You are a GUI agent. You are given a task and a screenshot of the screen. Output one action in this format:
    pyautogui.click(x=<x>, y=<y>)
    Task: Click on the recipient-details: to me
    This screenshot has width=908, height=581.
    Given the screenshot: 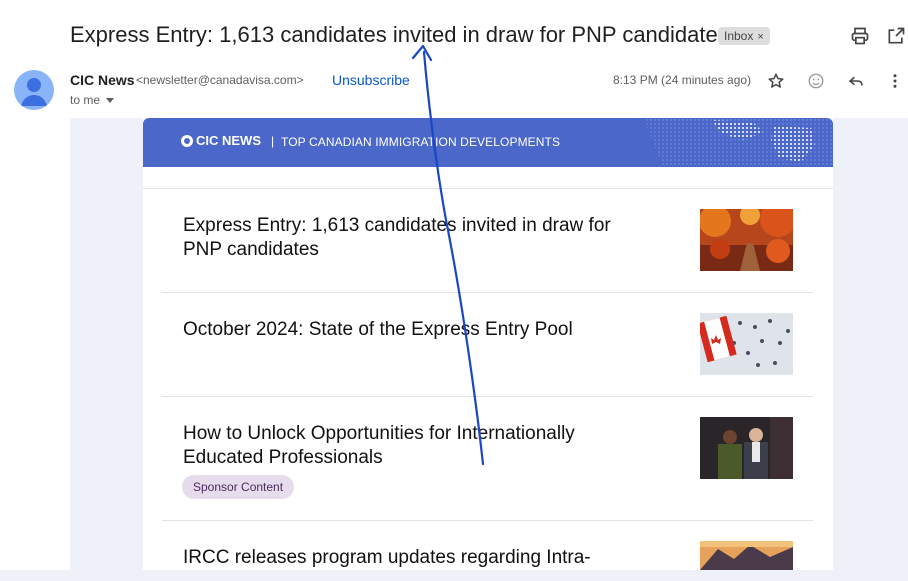 What is the action you would take?
    pyautogui.click(x=92, y=100)
    